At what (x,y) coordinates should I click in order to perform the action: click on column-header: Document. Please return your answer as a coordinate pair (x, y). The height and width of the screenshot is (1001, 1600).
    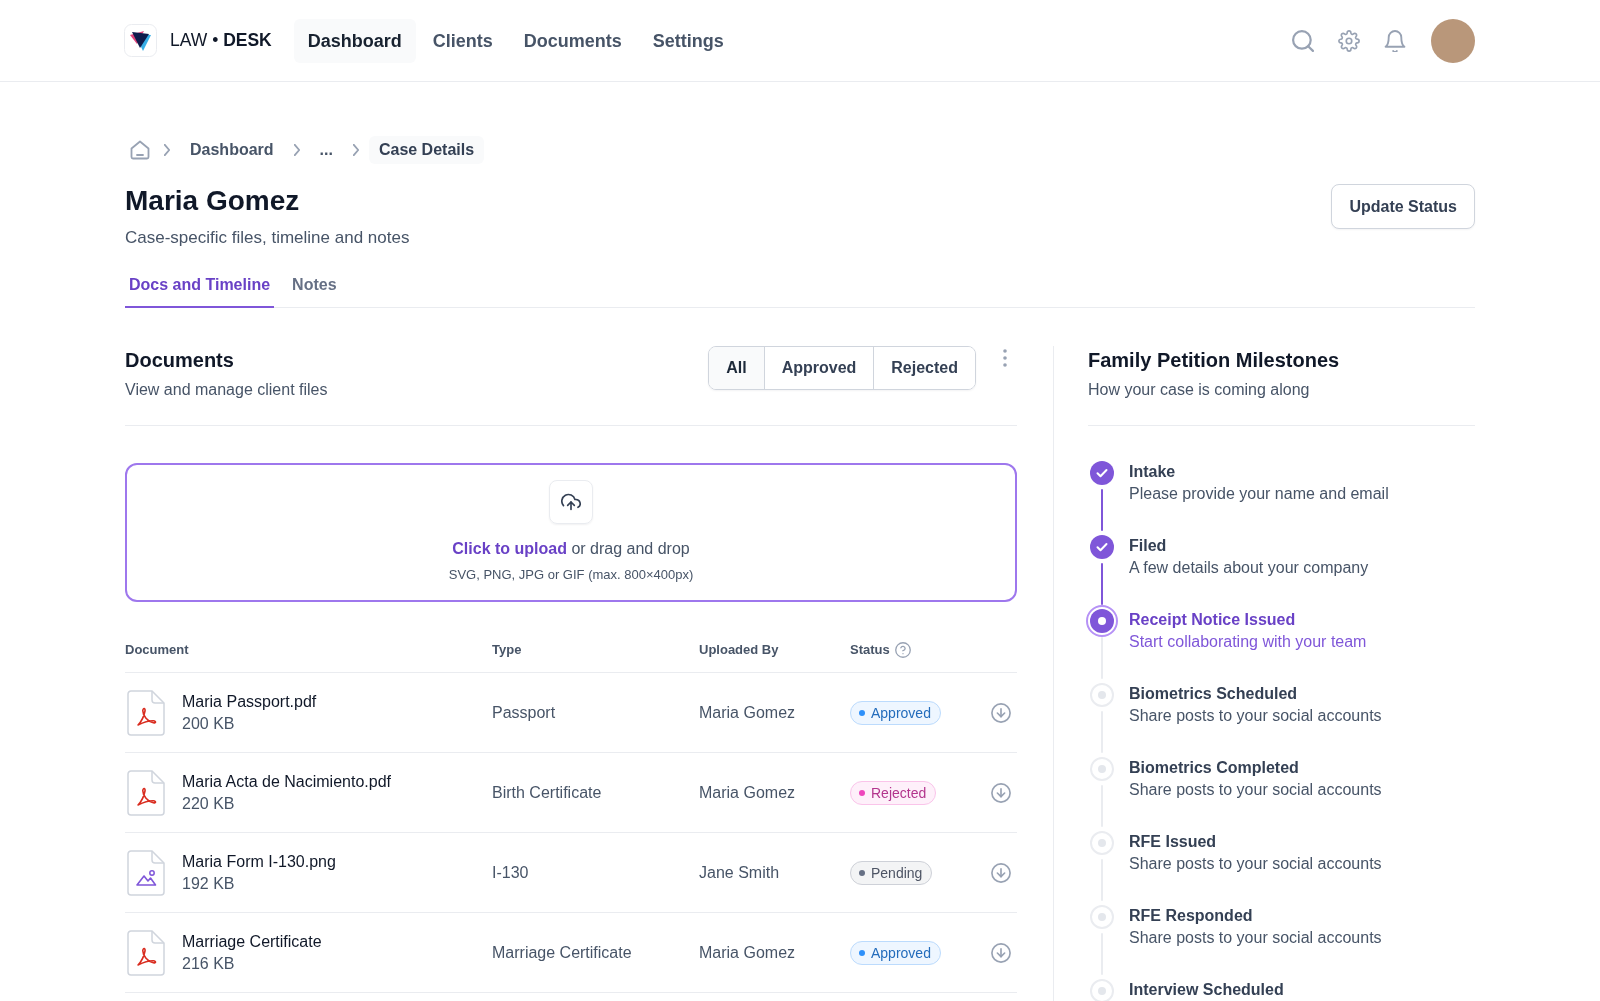
    Looking at the image, I should click on (157, 650).